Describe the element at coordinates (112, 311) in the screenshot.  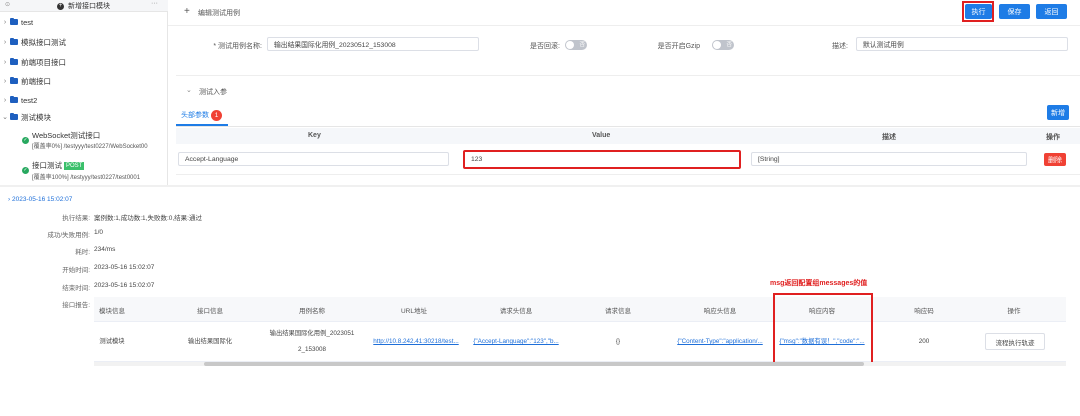
I see `col-module: 模块信息` at that location.